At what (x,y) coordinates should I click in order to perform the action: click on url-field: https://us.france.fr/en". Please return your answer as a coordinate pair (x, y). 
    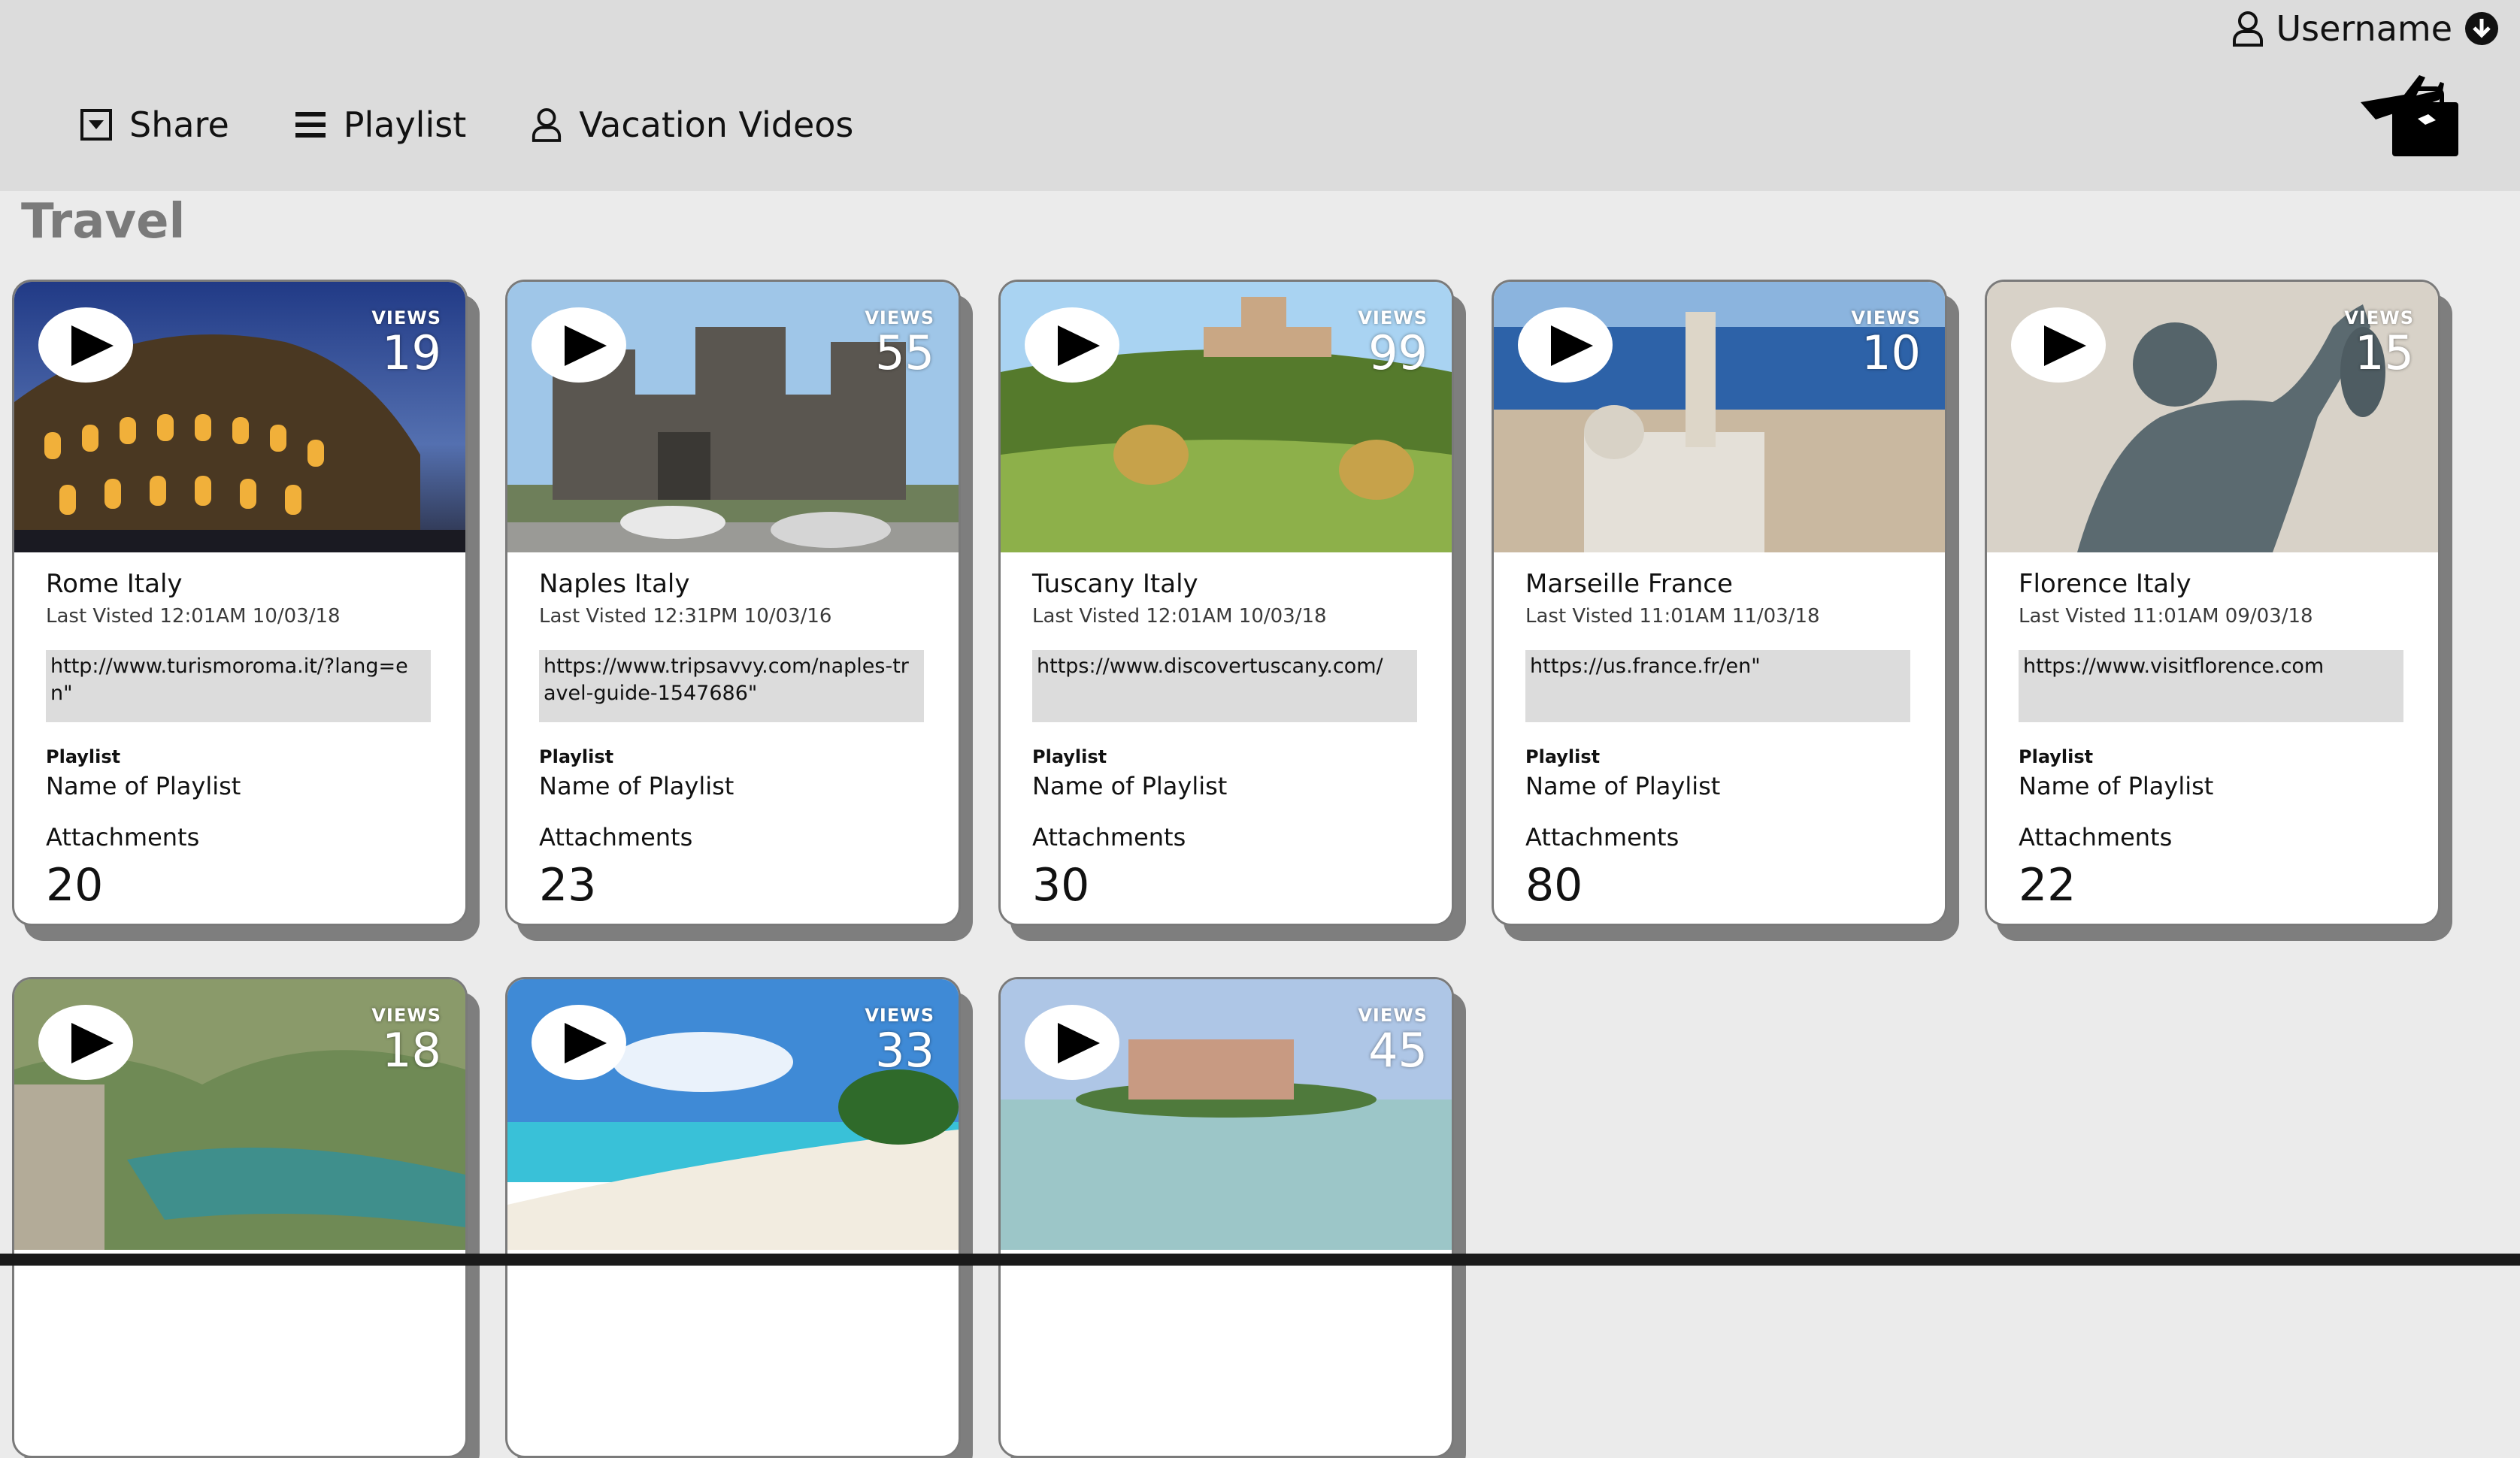
    Looking at the image, I should click on (1717, 686).